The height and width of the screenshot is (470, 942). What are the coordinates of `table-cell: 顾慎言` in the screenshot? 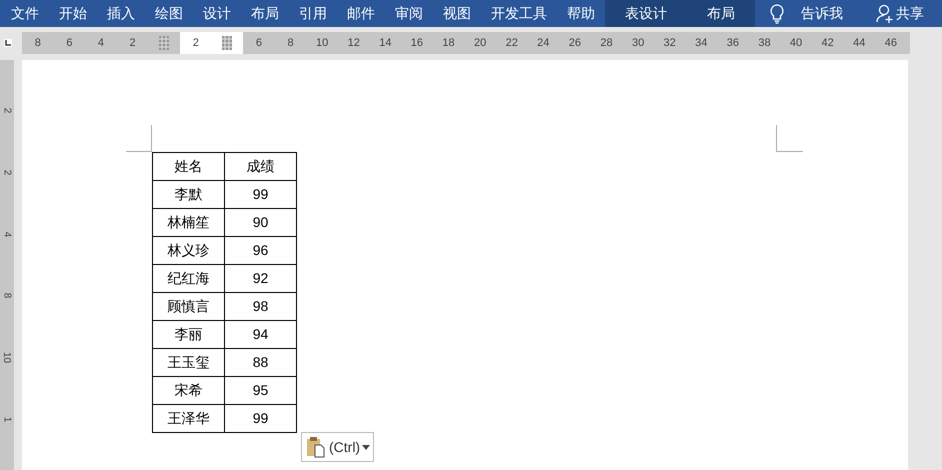 It's located at (188, 306).